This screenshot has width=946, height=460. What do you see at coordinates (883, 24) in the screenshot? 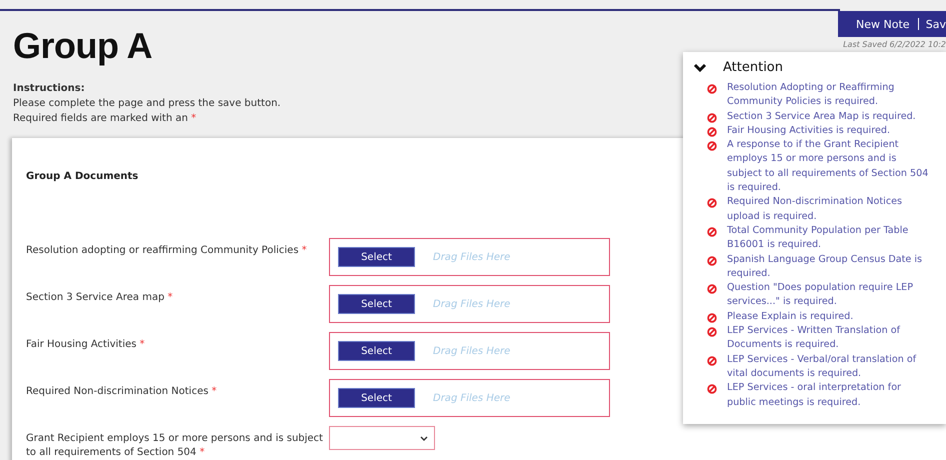
I see `toolbar-link: New Note` at bounding box center [883, 24].